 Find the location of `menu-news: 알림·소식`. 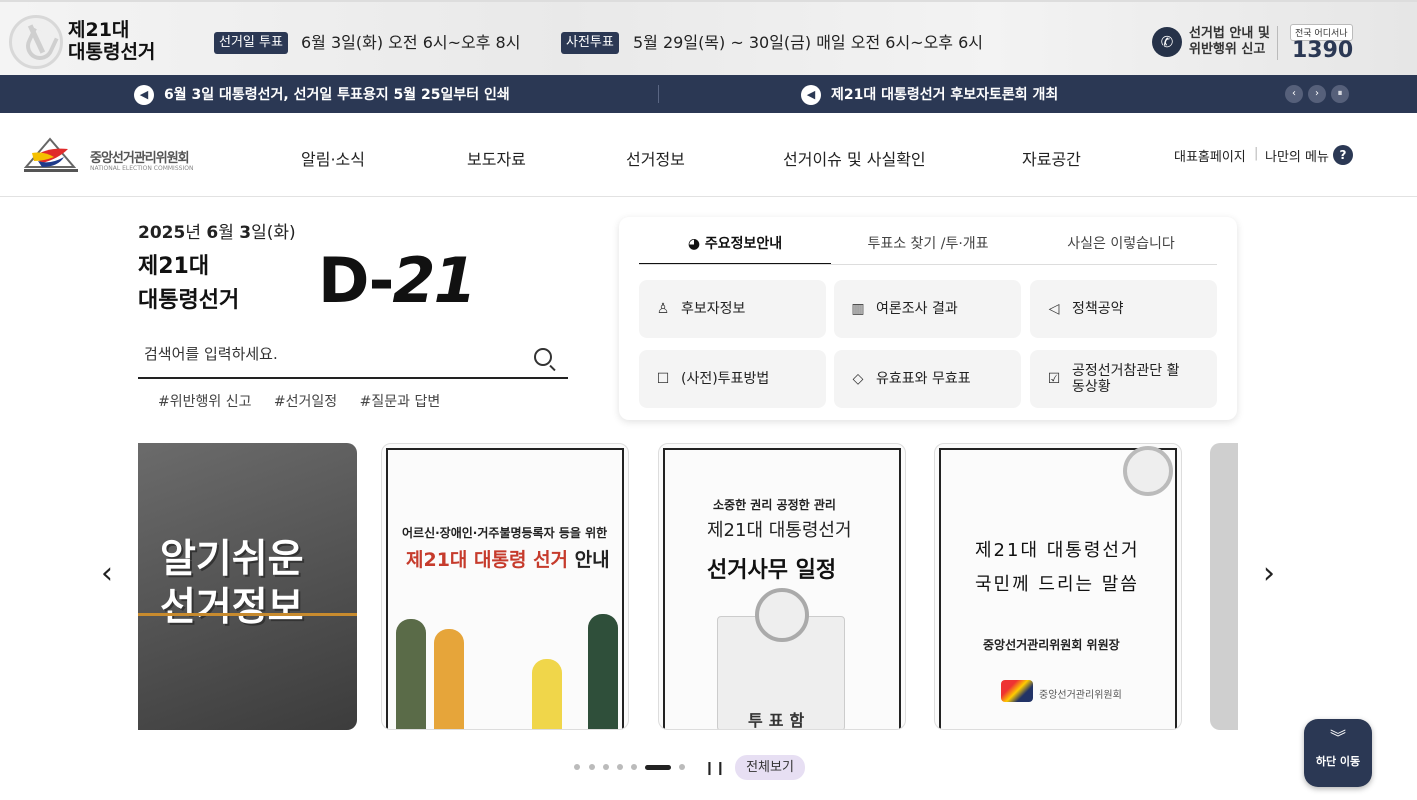

menu-news: 알림·소식 is located at coordinates (333, 158).